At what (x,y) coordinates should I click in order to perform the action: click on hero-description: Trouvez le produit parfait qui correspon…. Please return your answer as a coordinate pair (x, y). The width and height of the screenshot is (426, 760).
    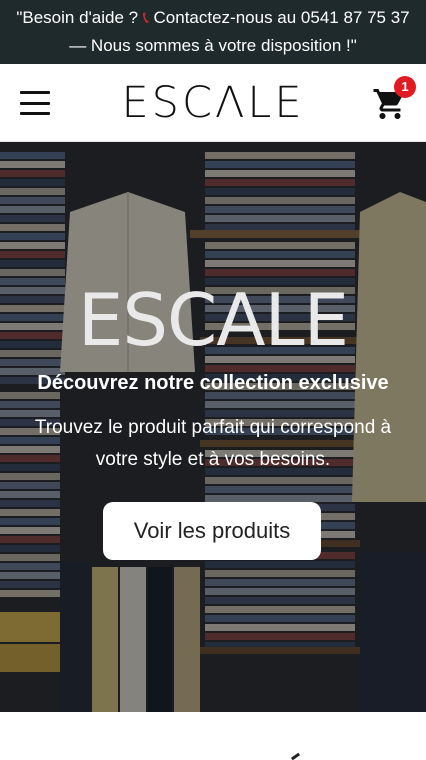
    Looking at the image, I should click on (213, 443).